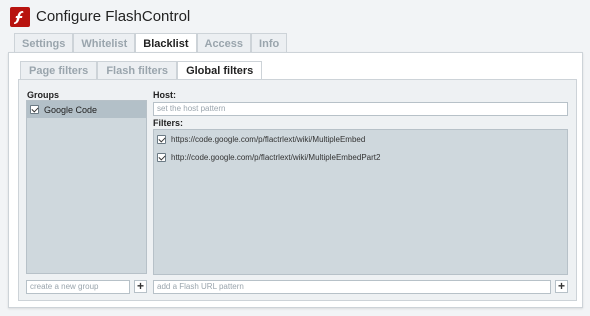 The width and height of the screenshot is (590, 316). I want to click on title-bar: Configure FlashControl, so click(295, 17).